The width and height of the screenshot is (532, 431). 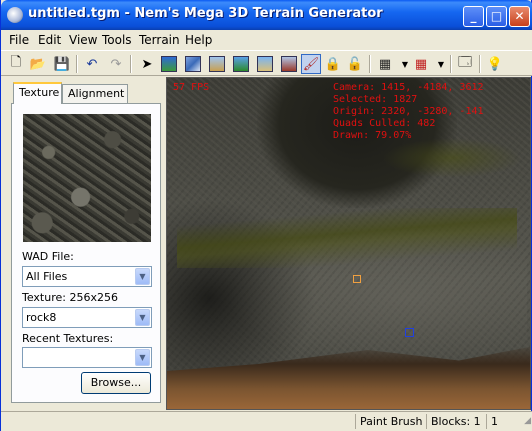 What do you see at coordinates (456, 421) in the screenshot?
I see `status-blocks: Blocks: 1` at bounding box center [456, 421].